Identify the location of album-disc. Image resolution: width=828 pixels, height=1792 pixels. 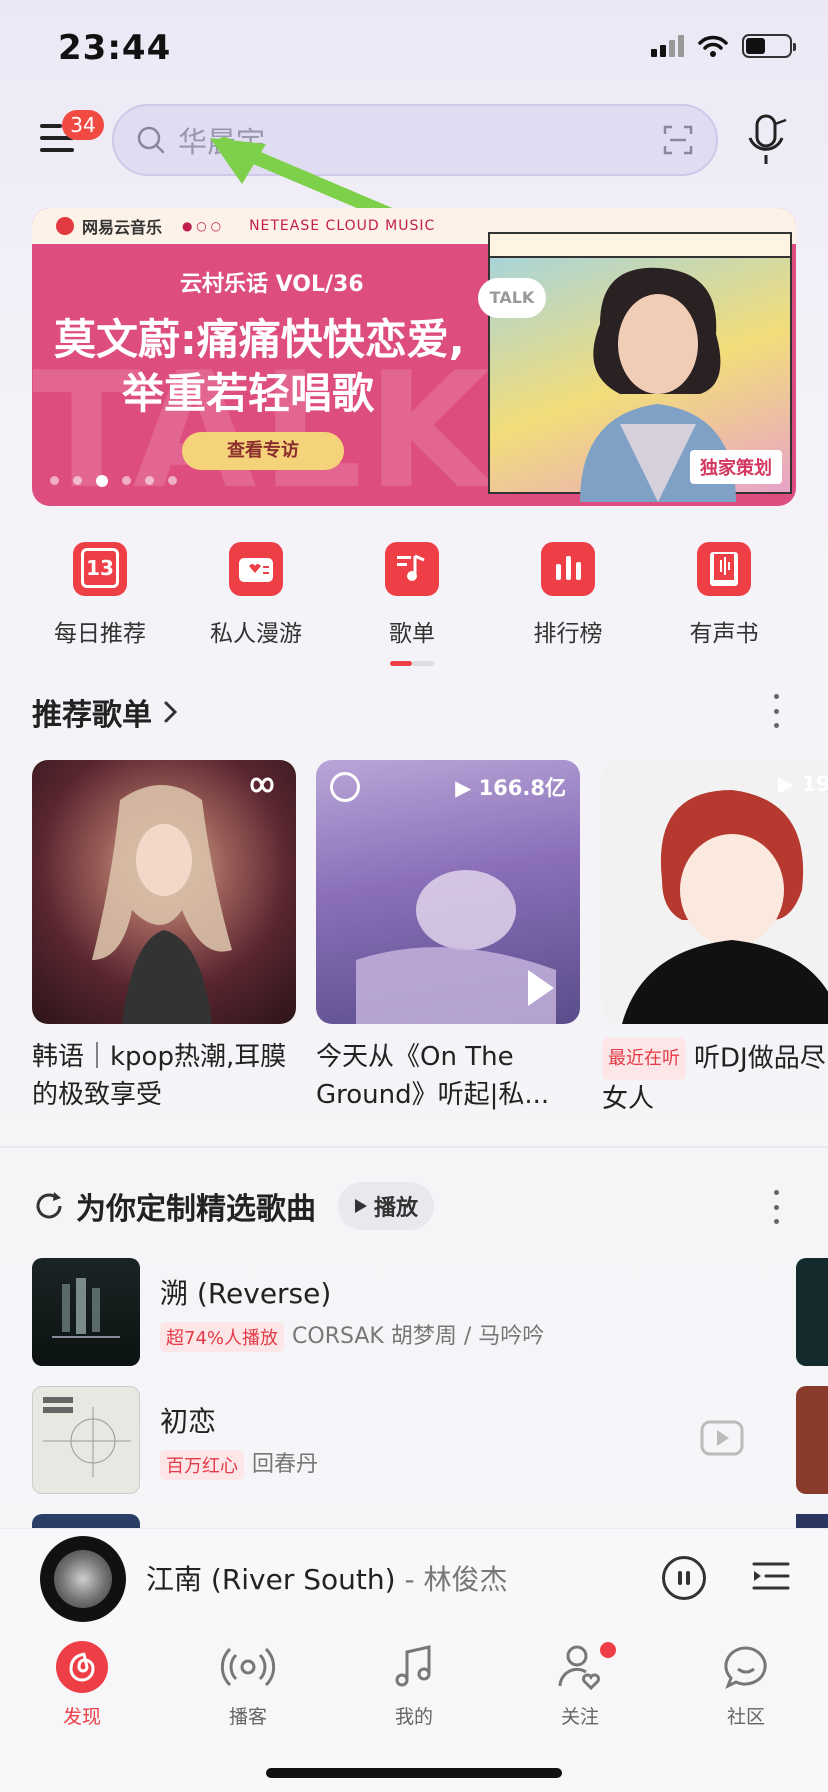
(83, 1579).